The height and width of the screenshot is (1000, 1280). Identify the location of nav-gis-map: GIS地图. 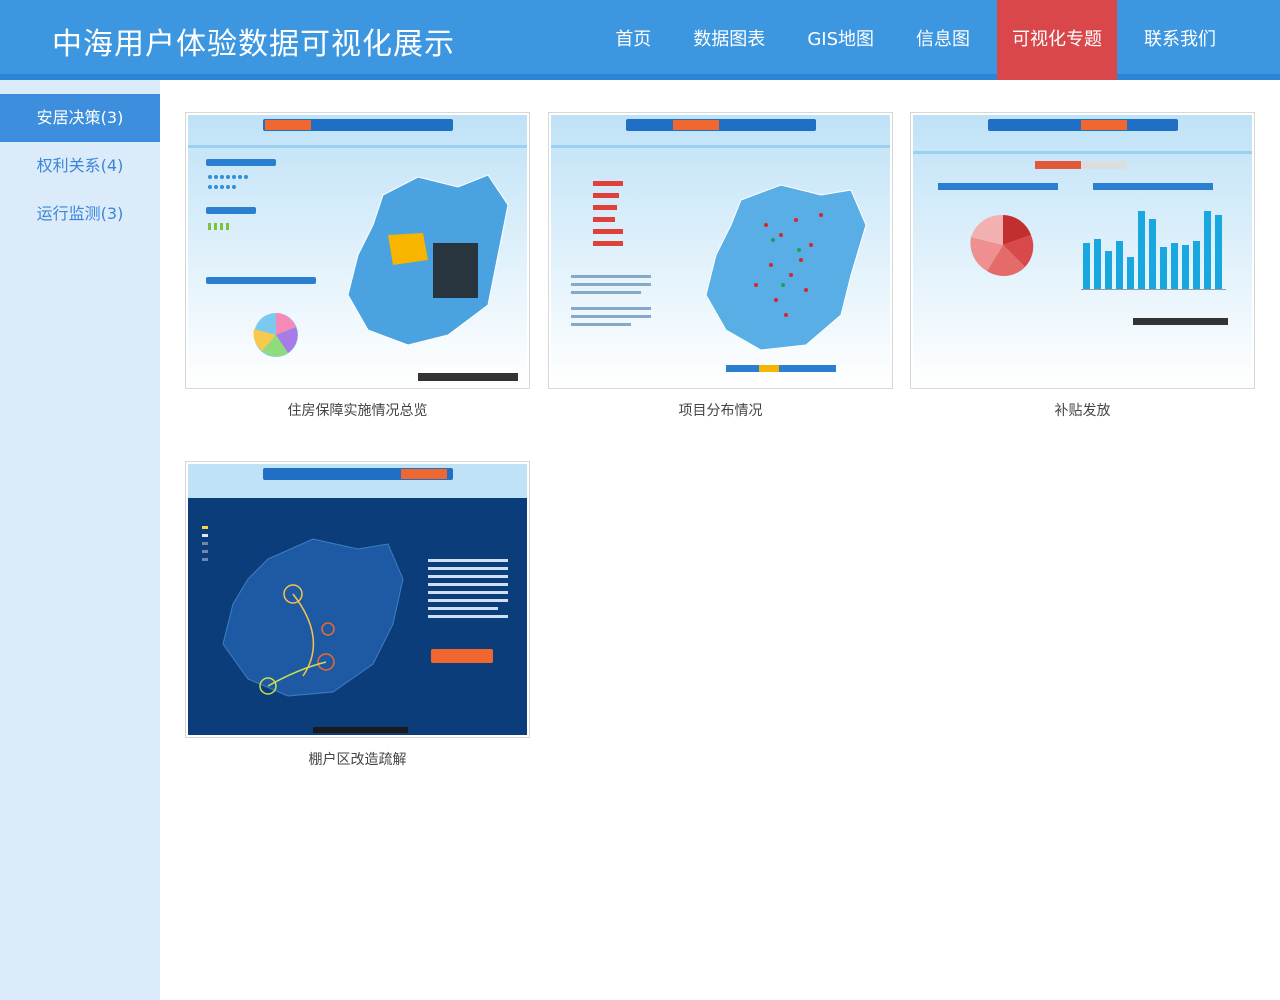
(840, 40).